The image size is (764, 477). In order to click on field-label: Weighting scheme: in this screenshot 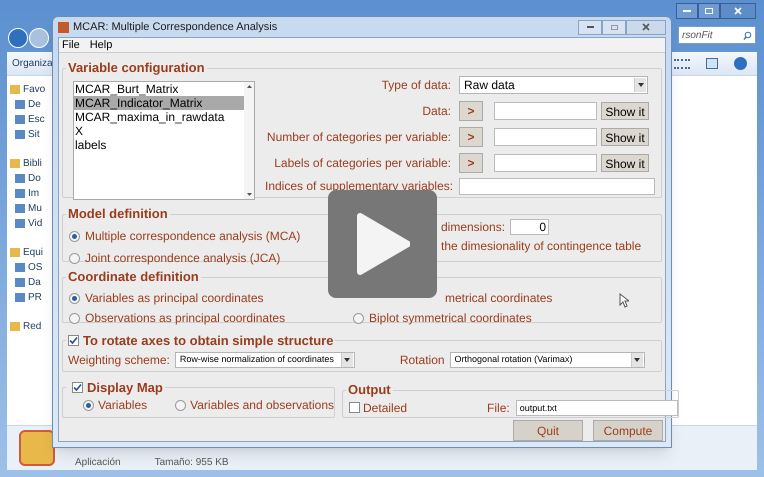, I will do `click(119, 360)`.